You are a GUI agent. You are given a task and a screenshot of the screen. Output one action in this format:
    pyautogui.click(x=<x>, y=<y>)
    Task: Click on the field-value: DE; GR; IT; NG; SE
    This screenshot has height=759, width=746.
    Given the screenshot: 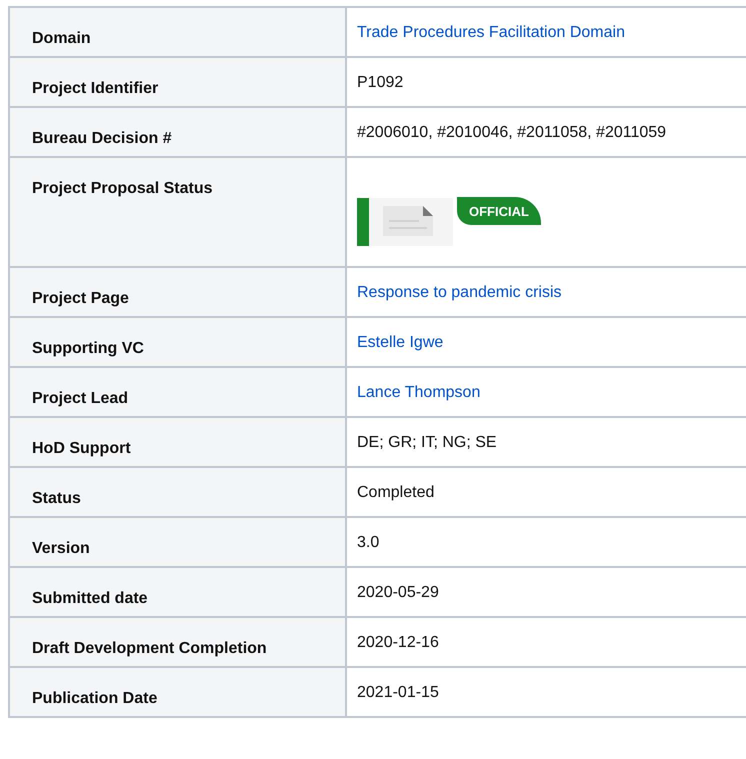 What is the action you would take?
    pyautogui.click(x=427, y=442)
    